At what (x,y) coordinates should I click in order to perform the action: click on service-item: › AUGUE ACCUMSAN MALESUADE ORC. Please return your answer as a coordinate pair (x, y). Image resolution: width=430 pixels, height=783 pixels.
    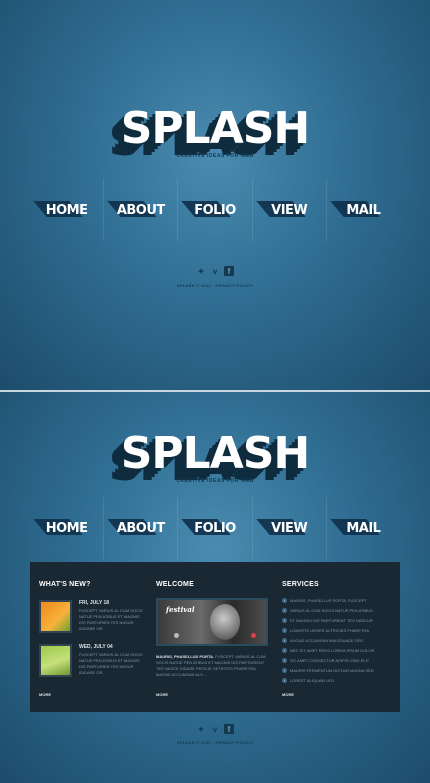
    Looking at the image, I should click on (337, 643).